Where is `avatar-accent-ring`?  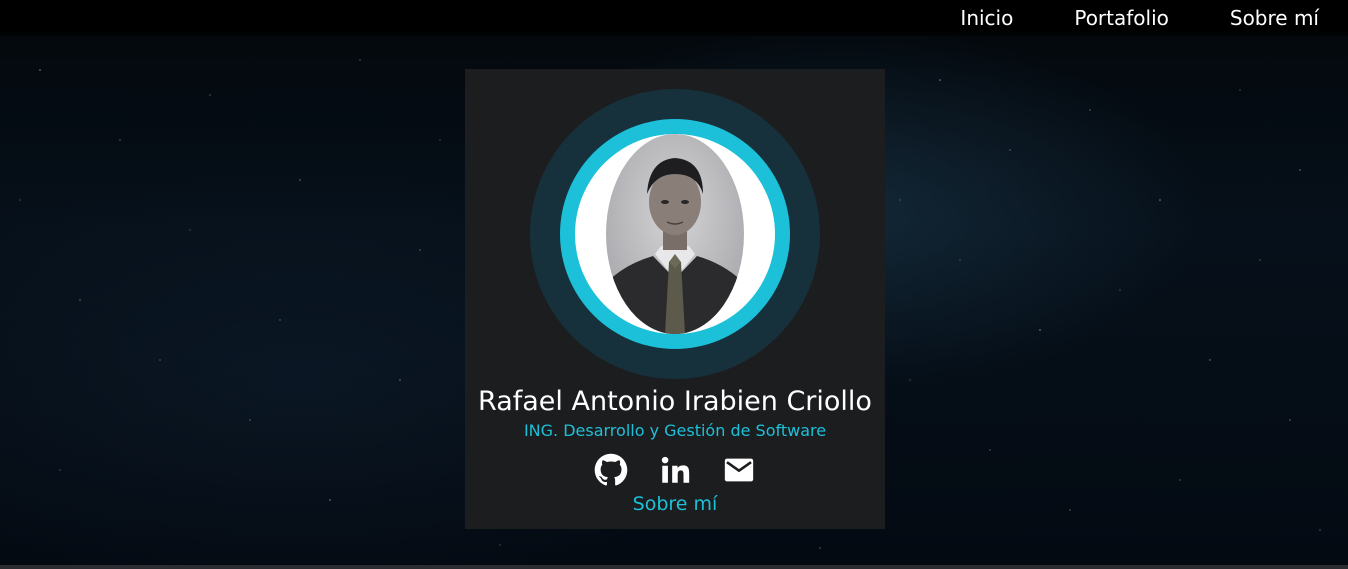
avatar-accent-ring is located at coordinates (675, 234).